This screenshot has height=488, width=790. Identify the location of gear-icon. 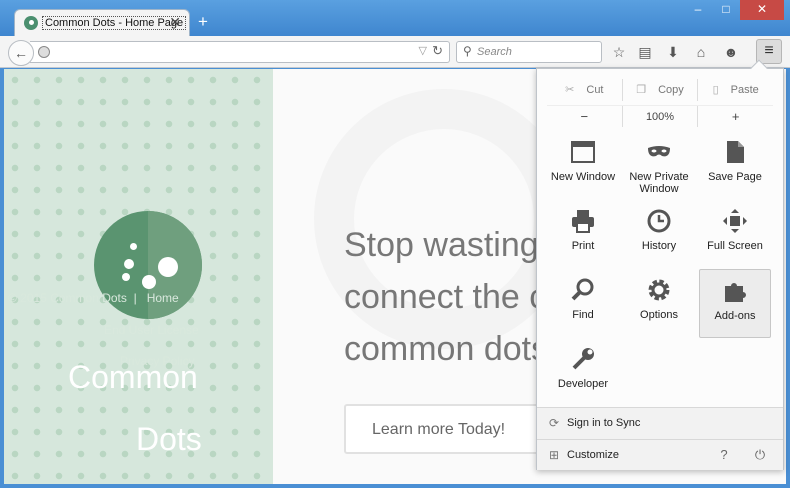
(659, 290).